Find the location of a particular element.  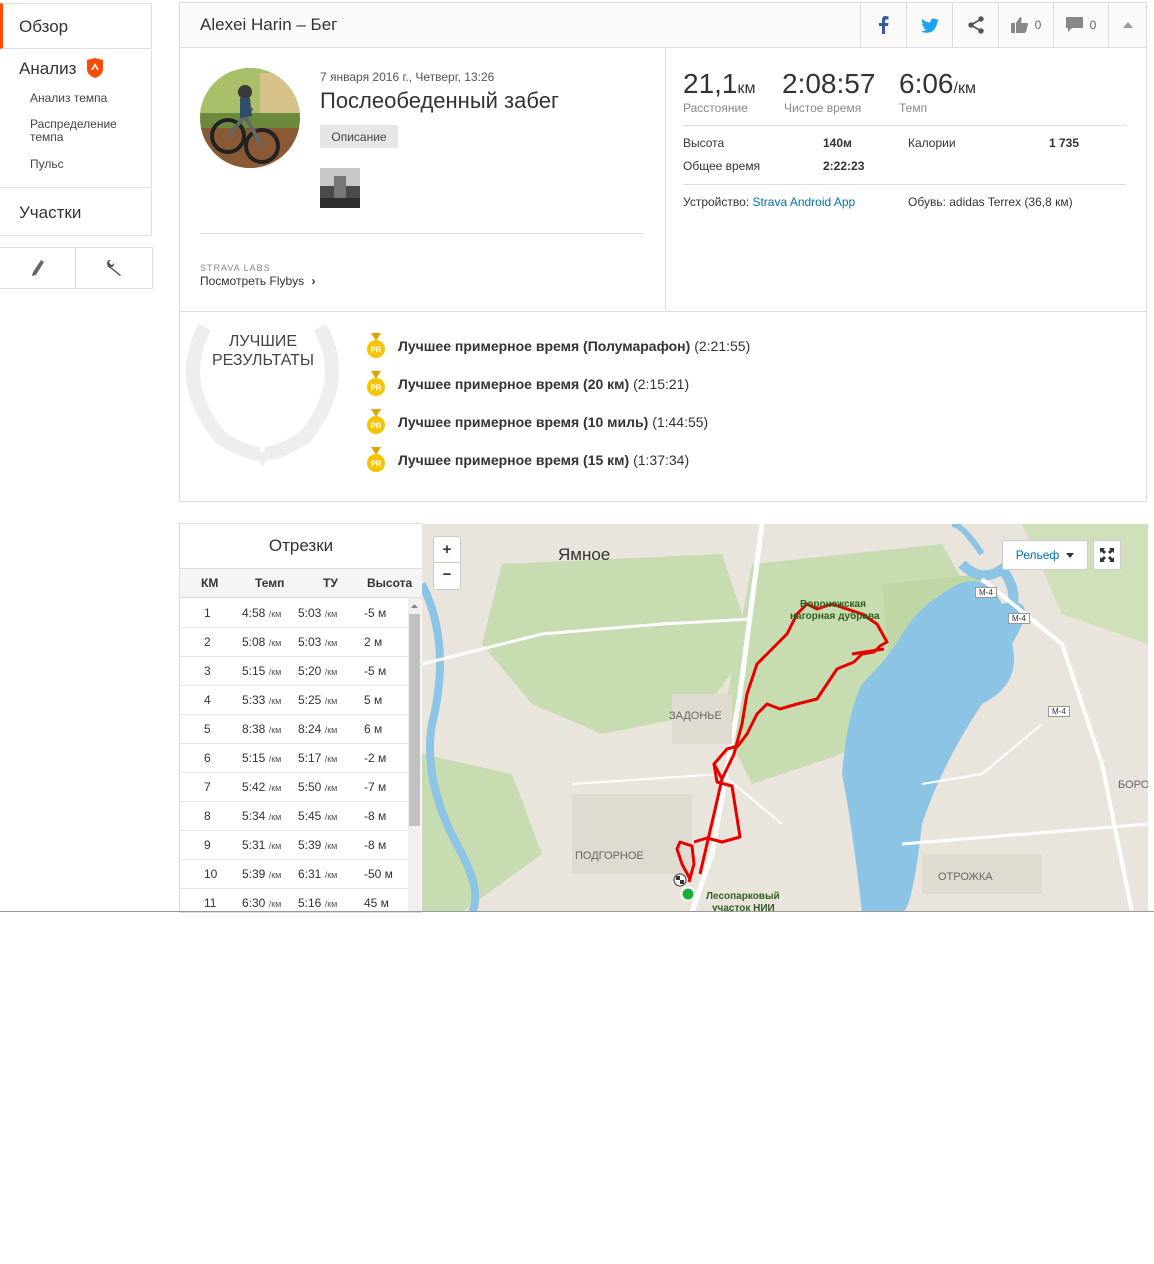

table-row: 9 5:31 /км 5:39 /км -8 м is located at coordinates (294, 845).